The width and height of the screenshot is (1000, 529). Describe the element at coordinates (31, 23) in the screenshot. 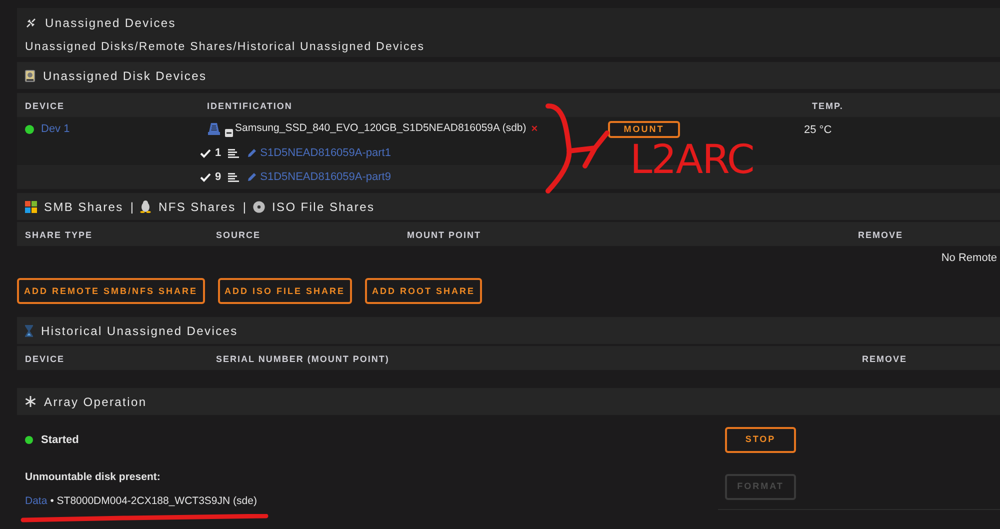

I see `plug-icon` at that location.